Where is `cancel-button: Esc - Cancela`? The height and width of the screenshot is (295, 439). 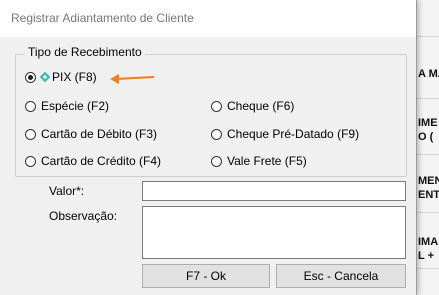
cancel-button: Esc - Cancela is located at coordinates (341, 276).